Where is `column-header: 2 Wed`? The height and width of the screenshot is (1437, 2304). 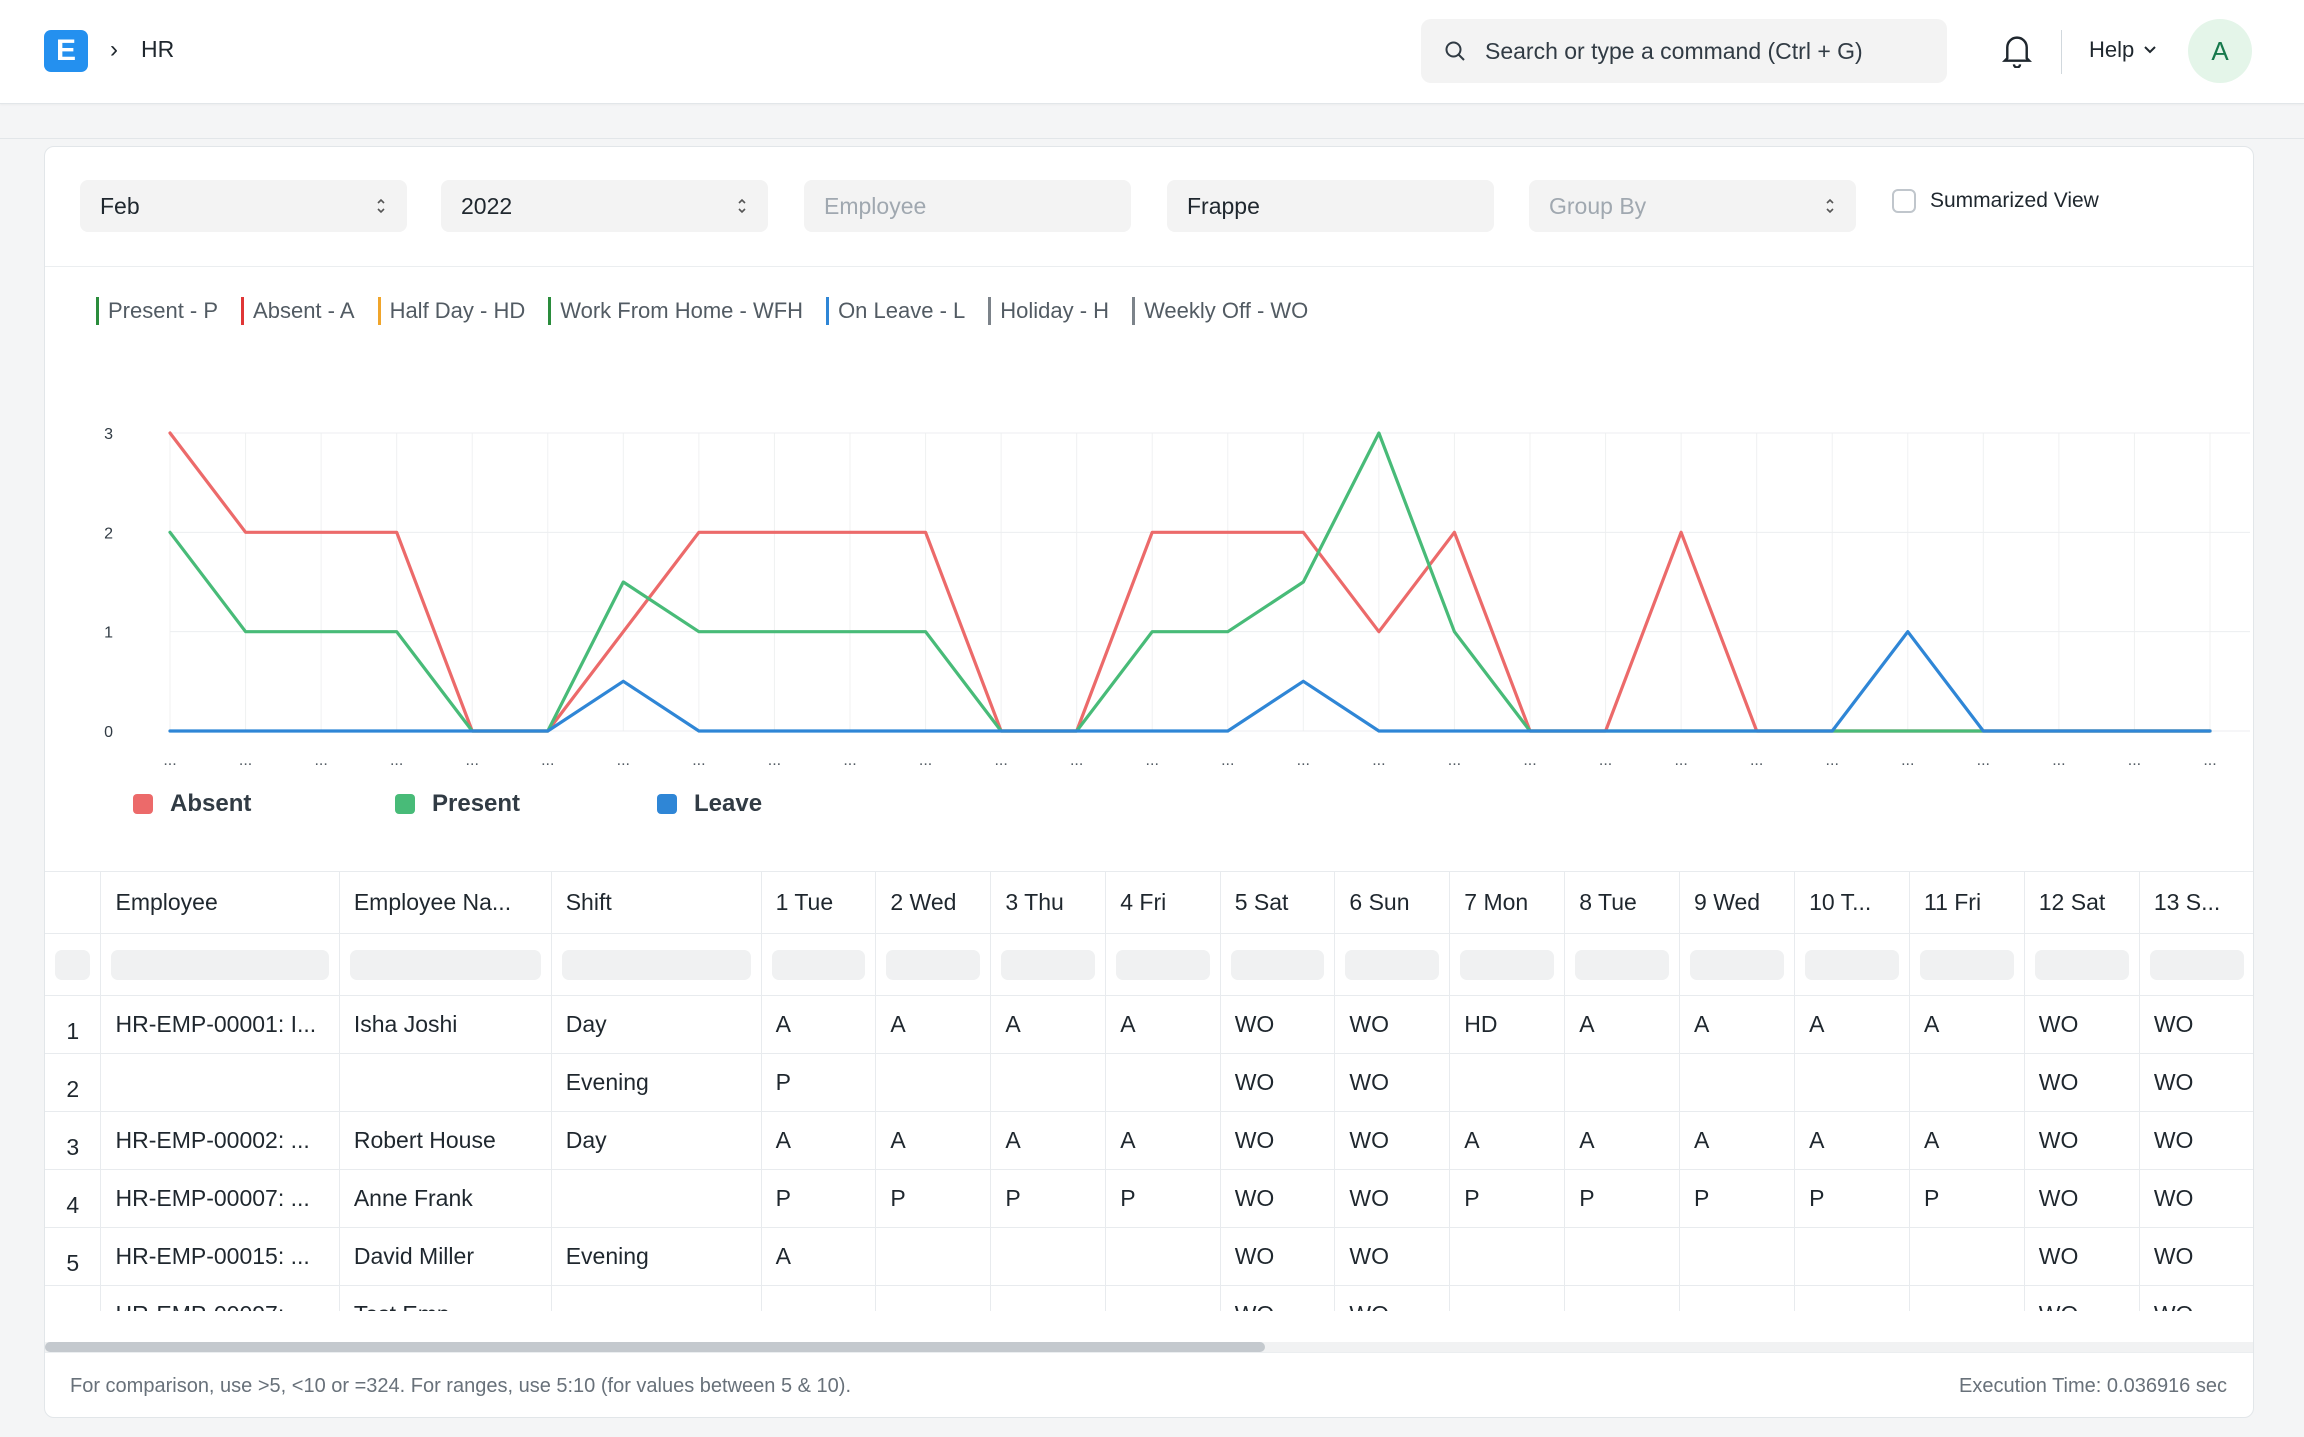 column-header: 2 Wed is located at coordinates (933, 902).